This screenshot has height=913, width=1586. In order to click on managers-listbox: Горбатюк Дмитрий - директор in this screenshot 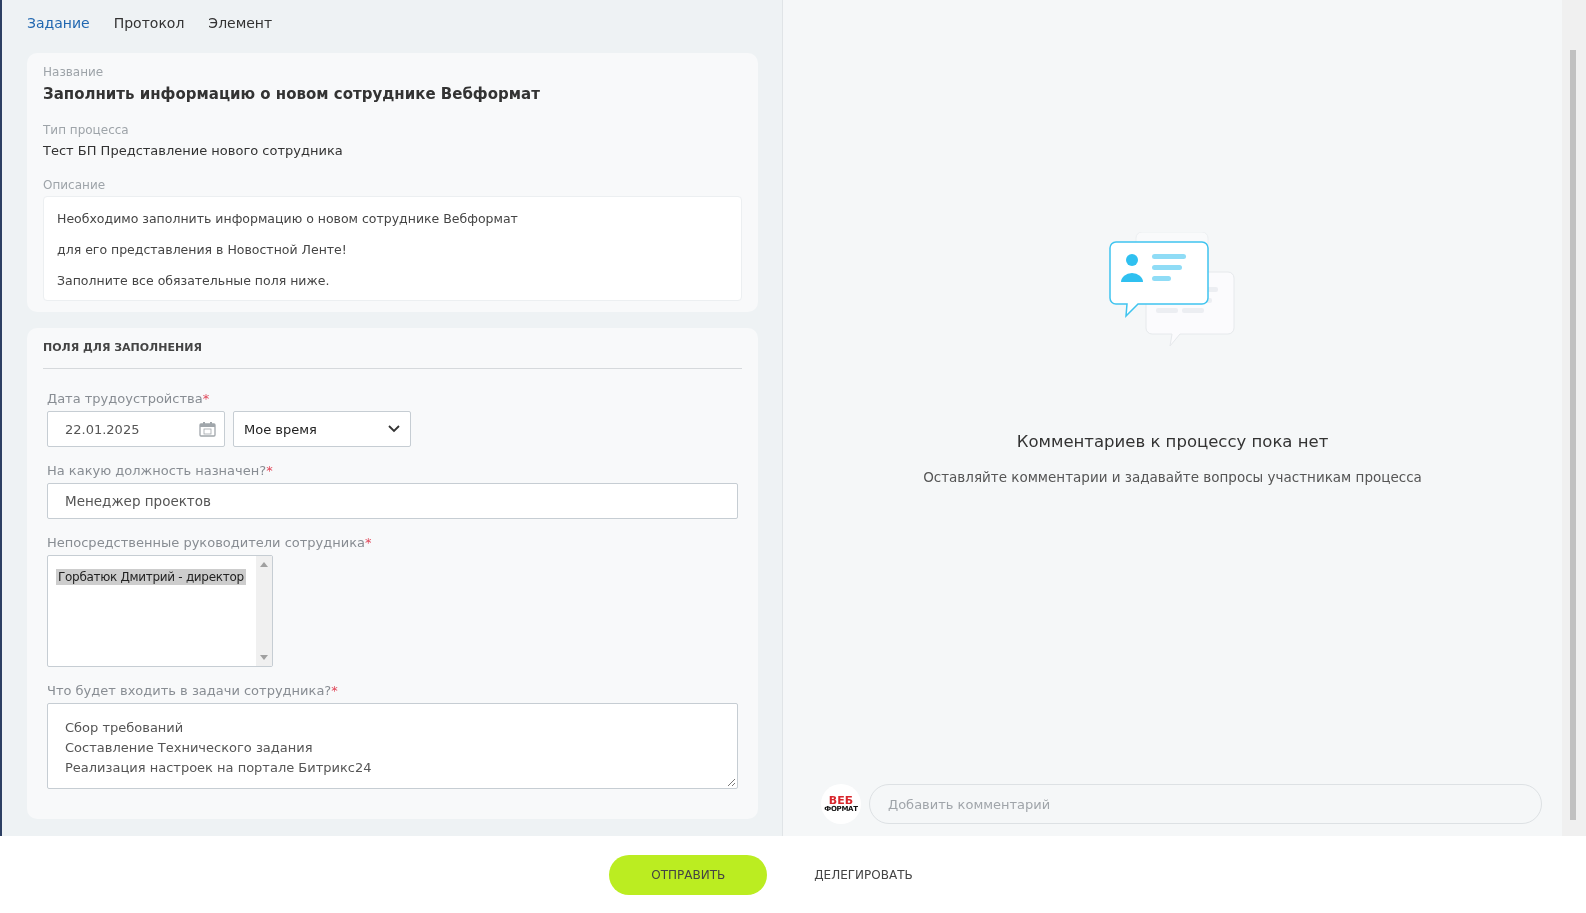, I will do `click(160, 611)`.